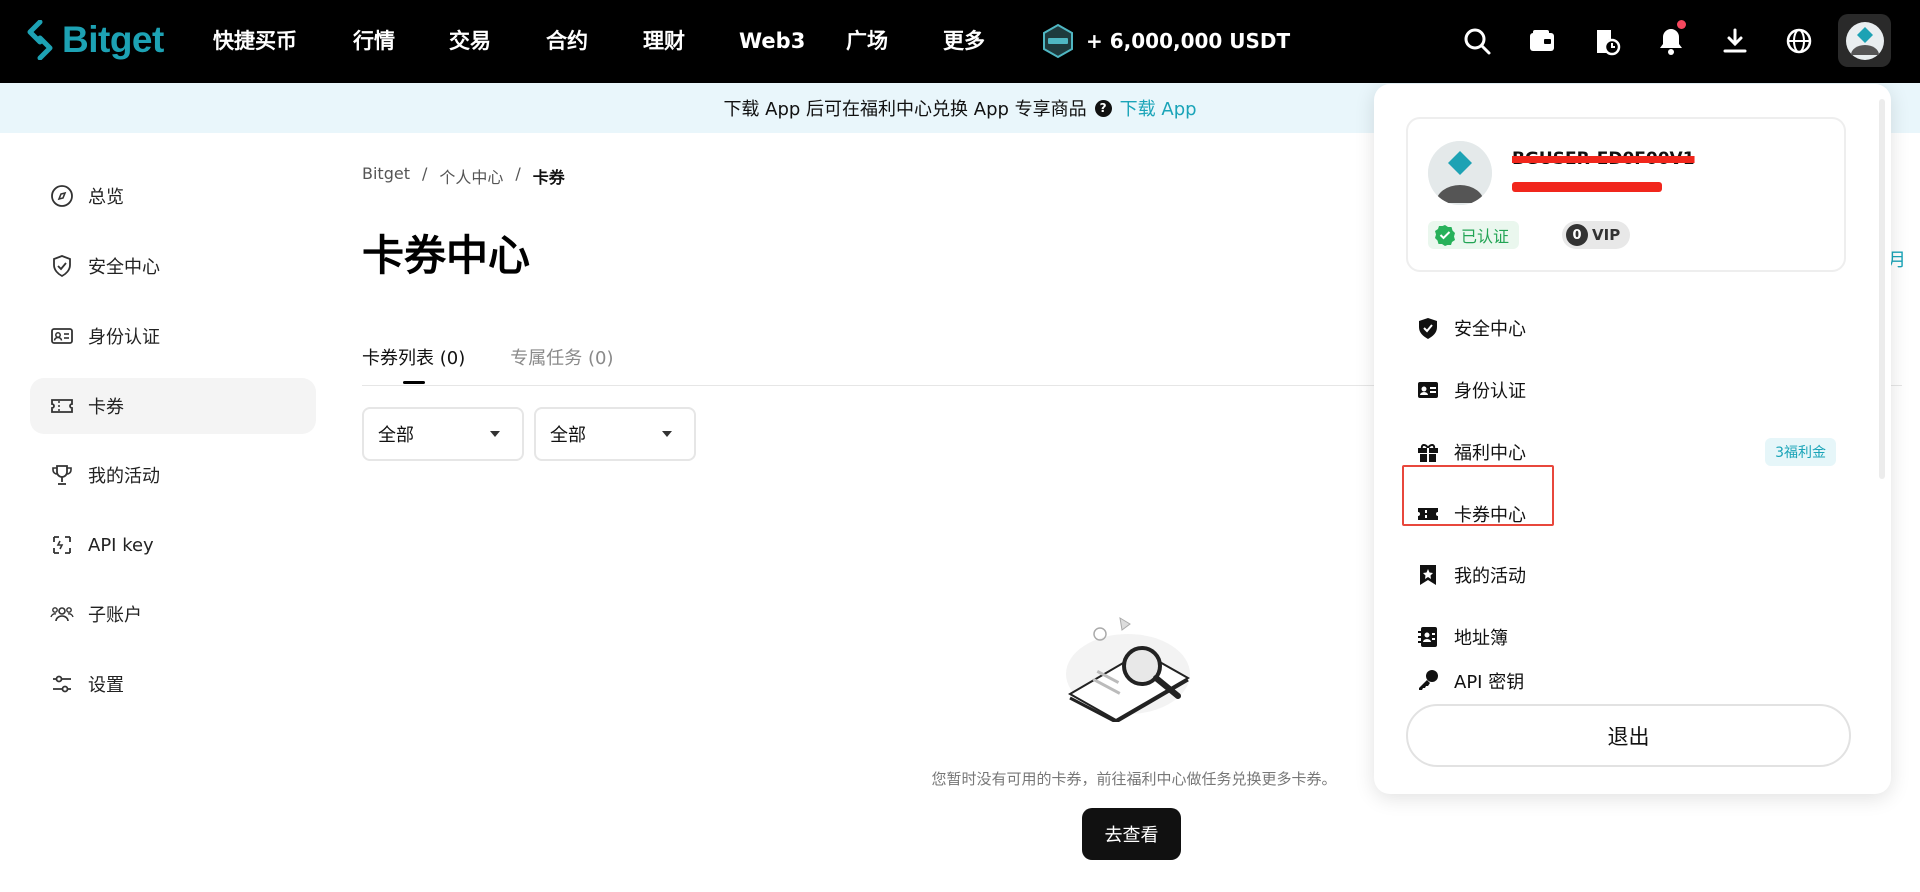  I want to click on breadcrumb: Bitget / 个人中心 / 卡券, so click(463, 176).